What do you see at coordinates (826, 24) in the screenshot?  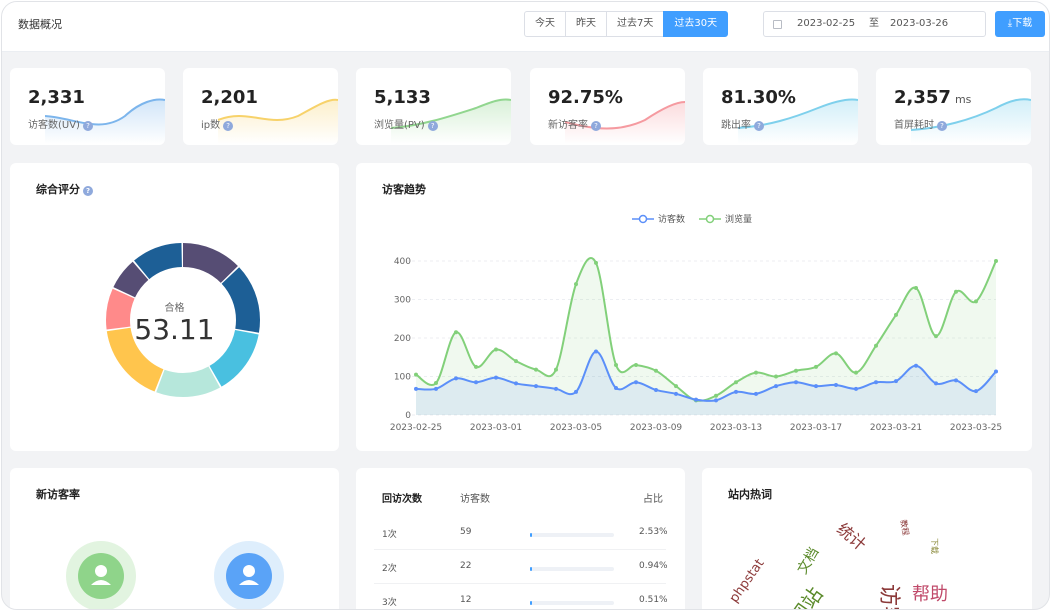 I see `start-date: 2023-02-25` at bounding box center [826, 24].